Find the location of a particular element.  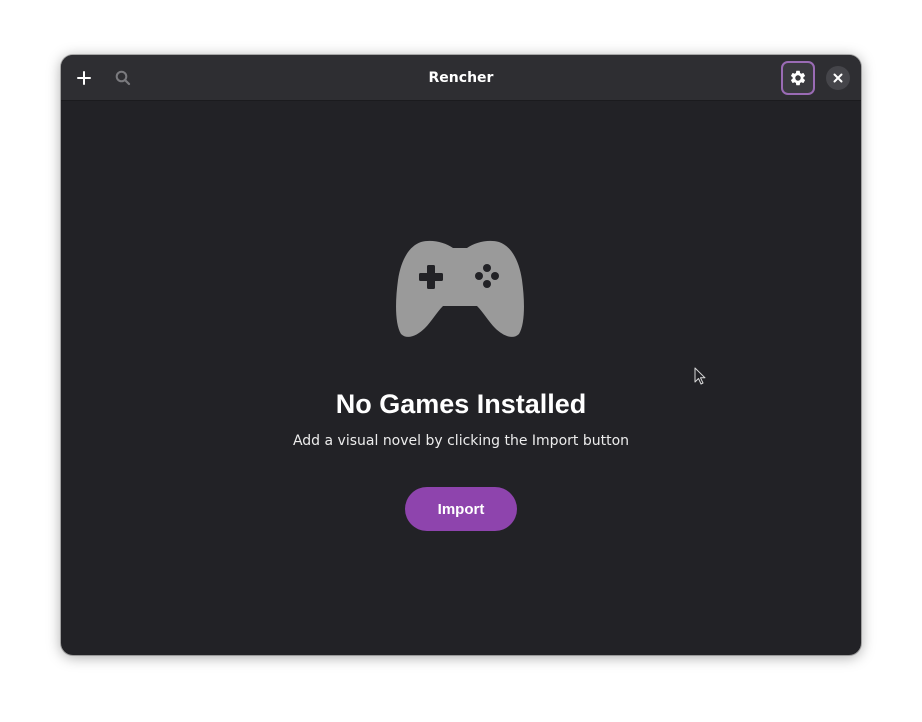

headerbar: Rencher is located at coordinates (461, 78).